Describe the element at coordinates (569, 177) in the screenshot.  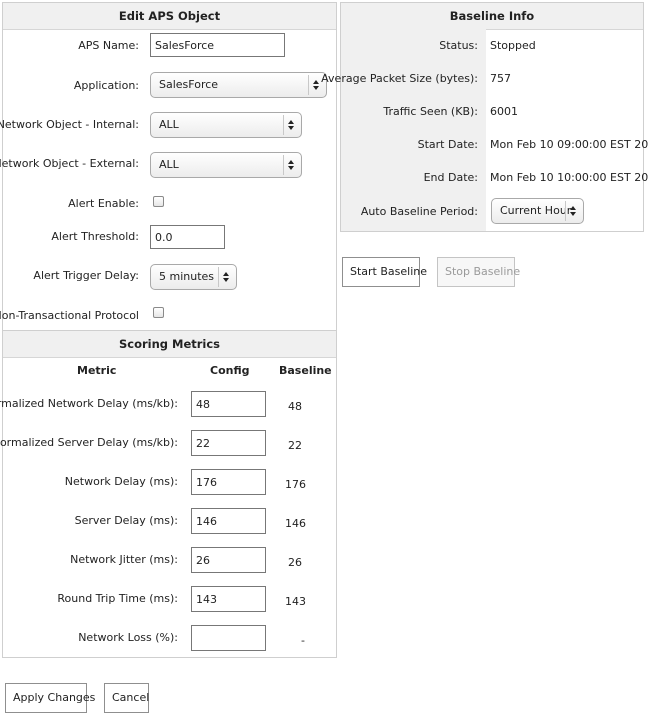
I see `end-date-value: Mon Feb 10 10:00:00 EST 2014` at that location.